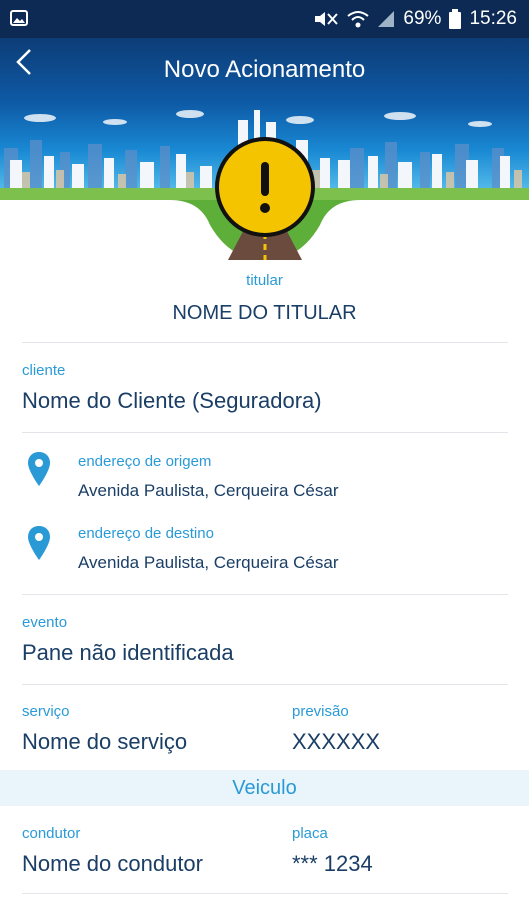  What do you see at coordinates (146, 533) in the screenshot?
I see `destination-label: endereço de destino` at bounding box center [146, 533].